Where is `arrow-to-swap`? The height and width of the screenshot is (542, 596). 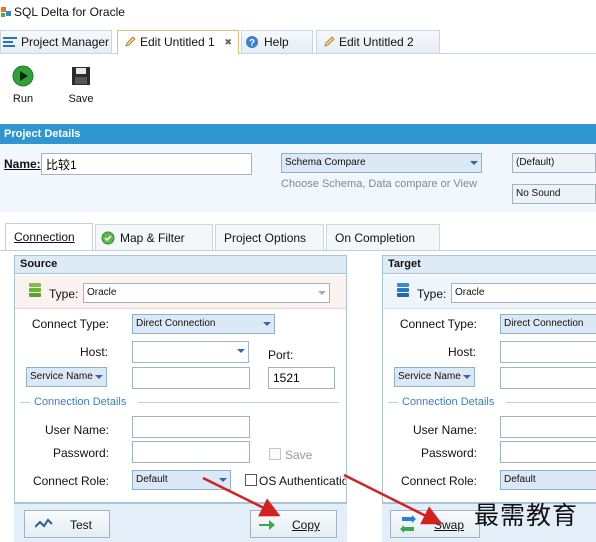
arrow-to-swap is located at coordinates (393, 499).